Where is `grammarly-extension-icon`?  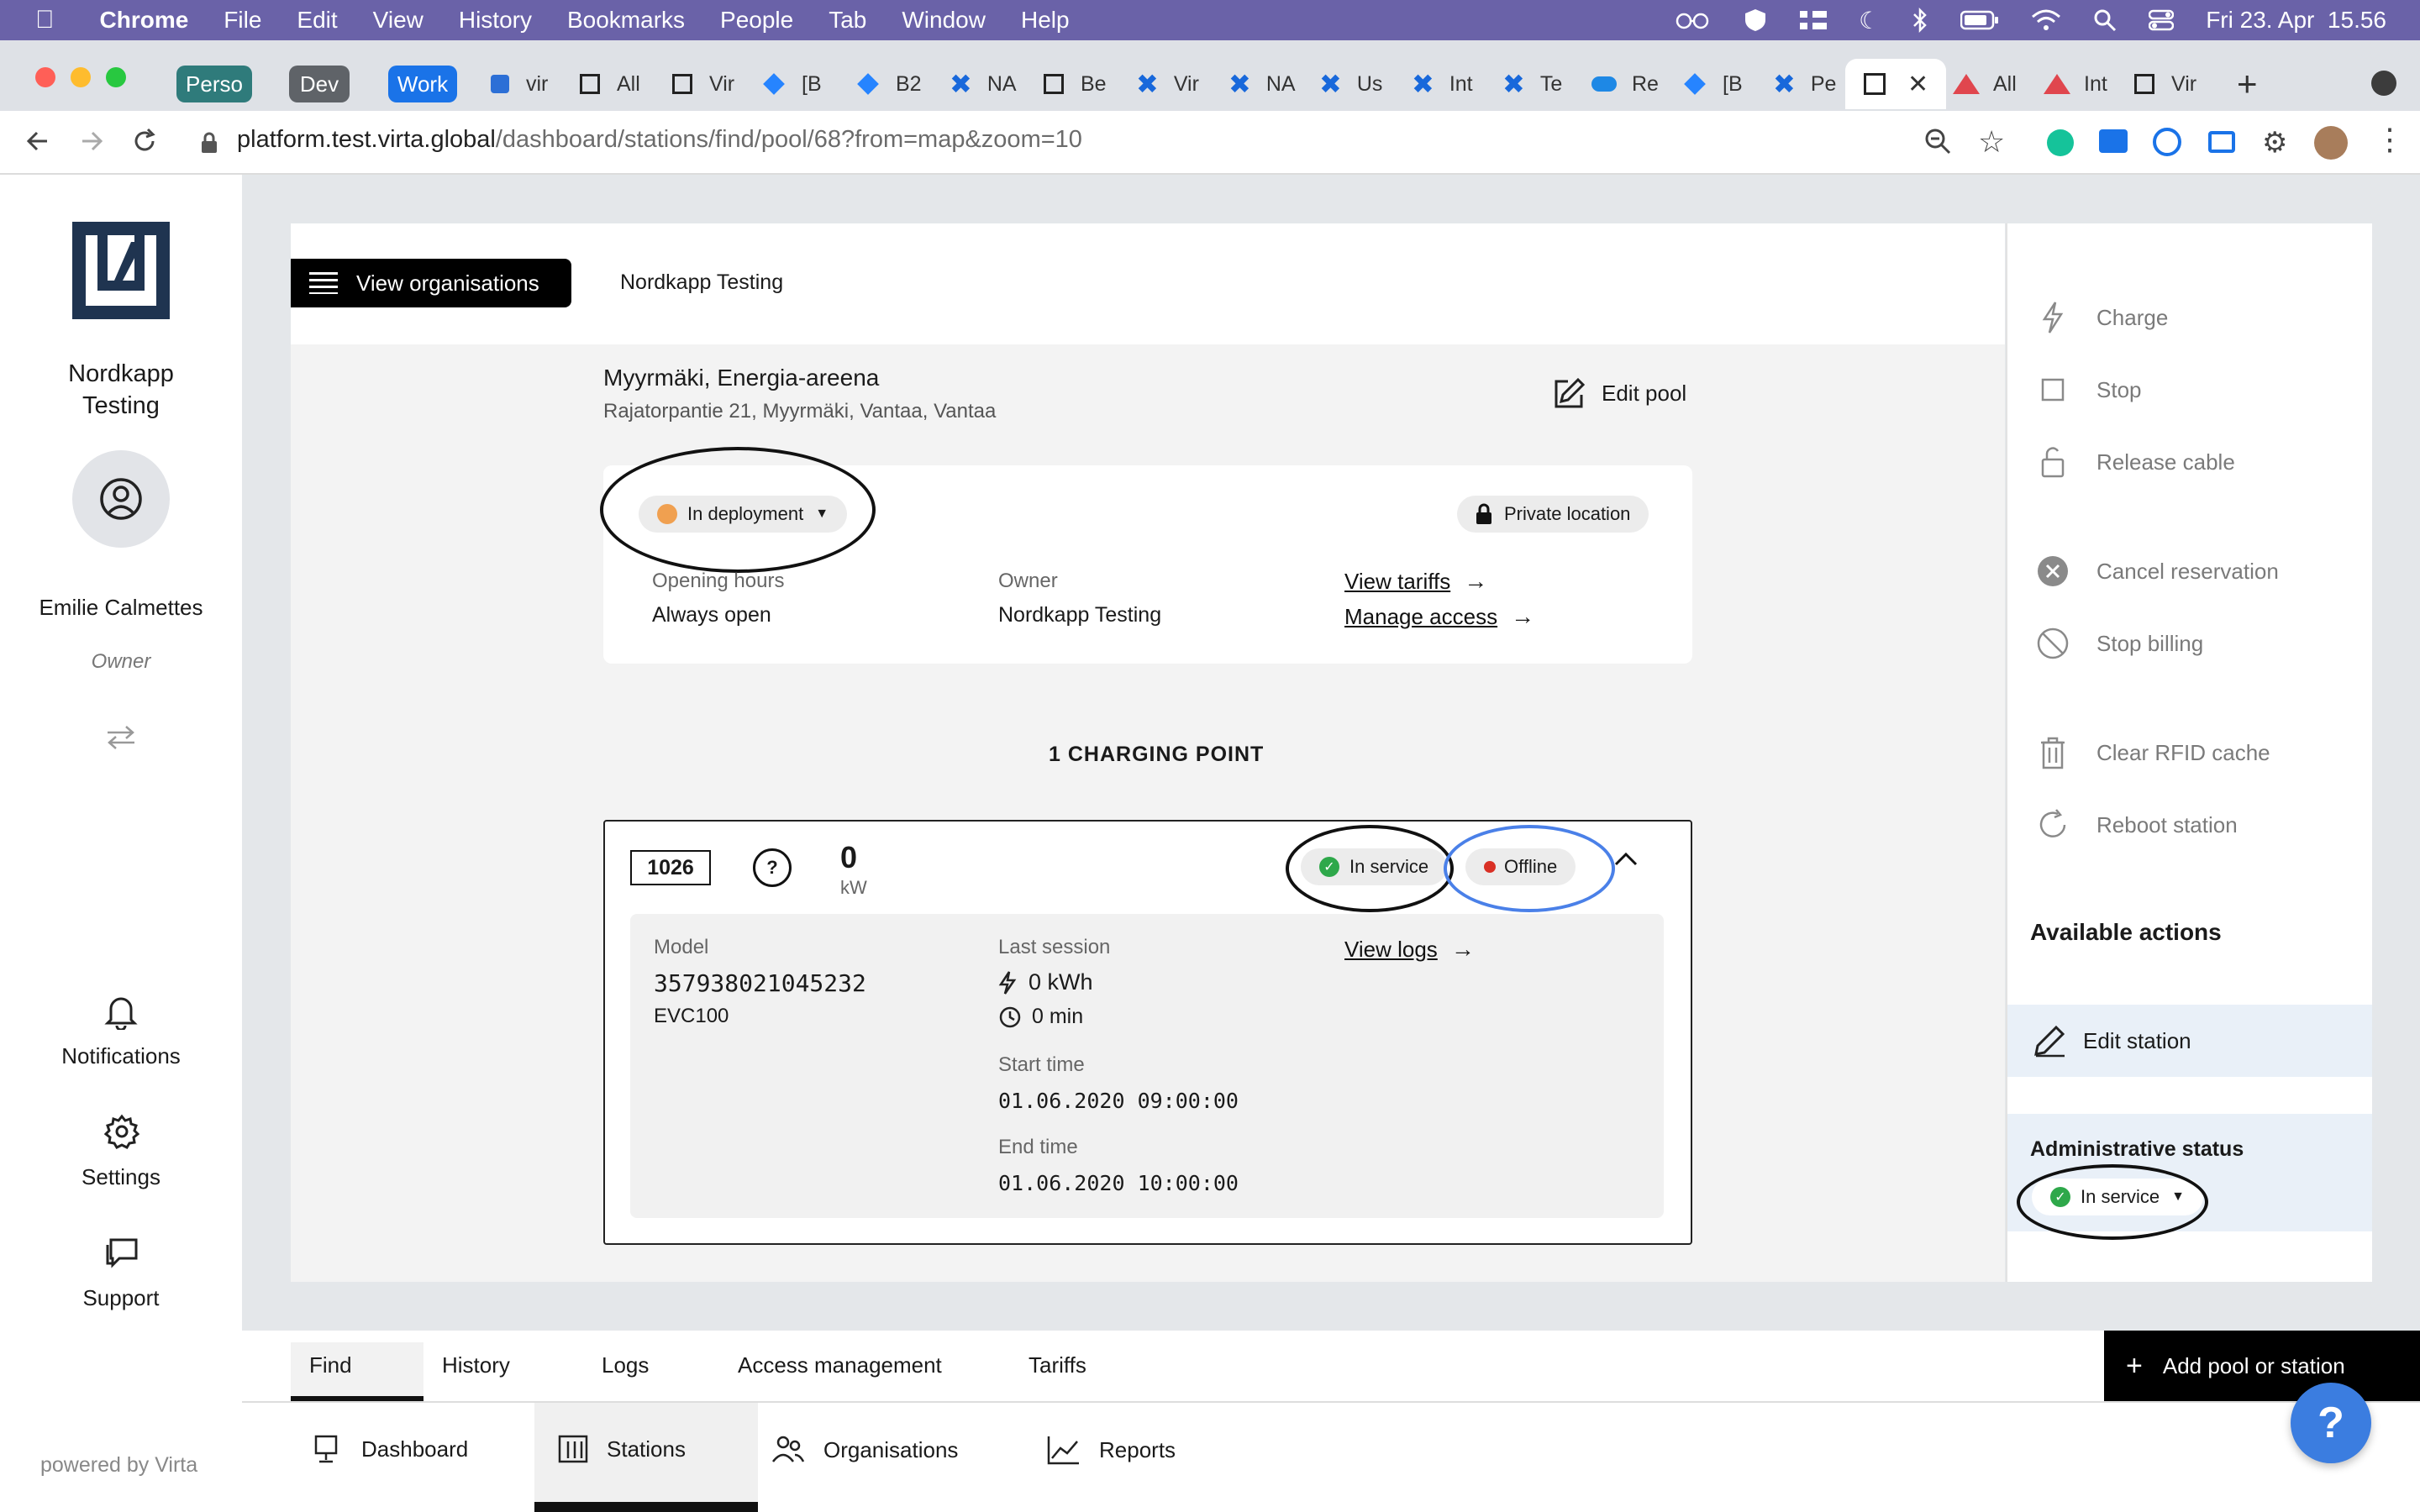
grammarly-extension-icon is located at coordinates (2060, 142).